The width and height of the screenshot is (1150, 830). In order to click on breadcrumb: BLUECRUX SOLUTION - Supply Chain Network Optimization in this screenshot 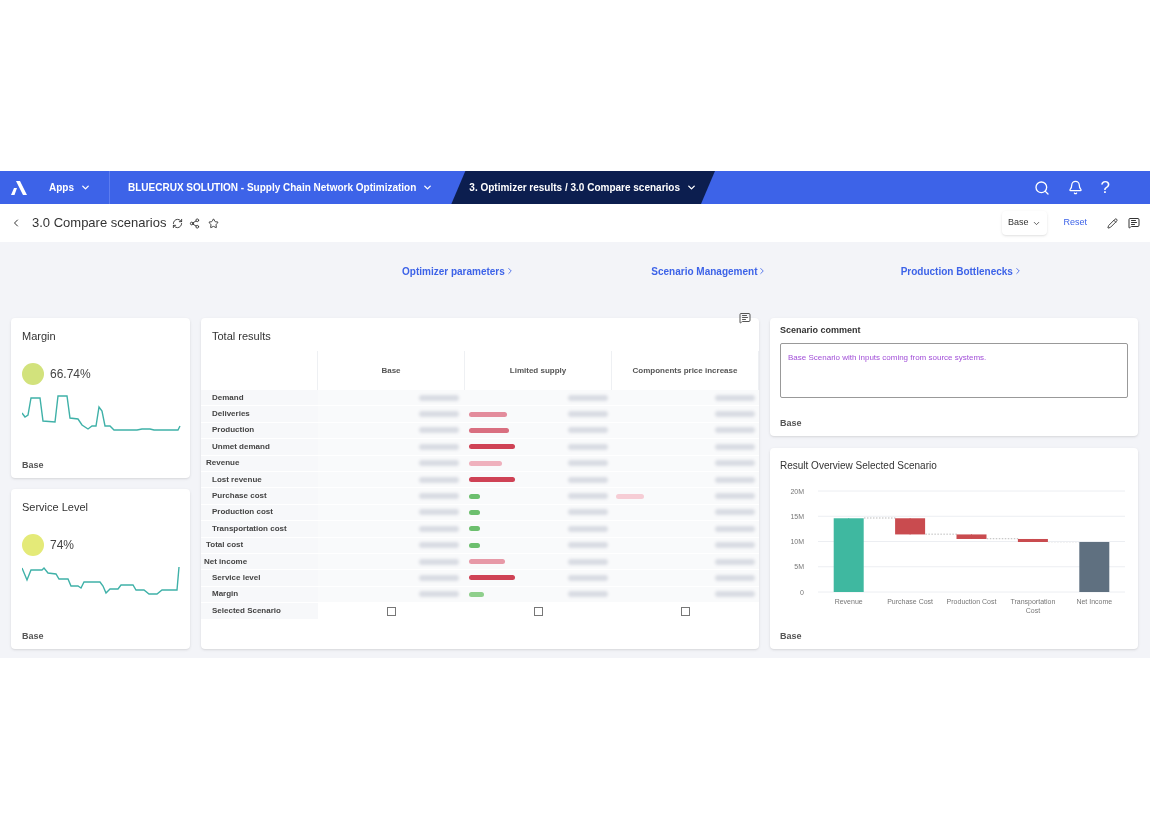, I will do `click(279, 187)`.